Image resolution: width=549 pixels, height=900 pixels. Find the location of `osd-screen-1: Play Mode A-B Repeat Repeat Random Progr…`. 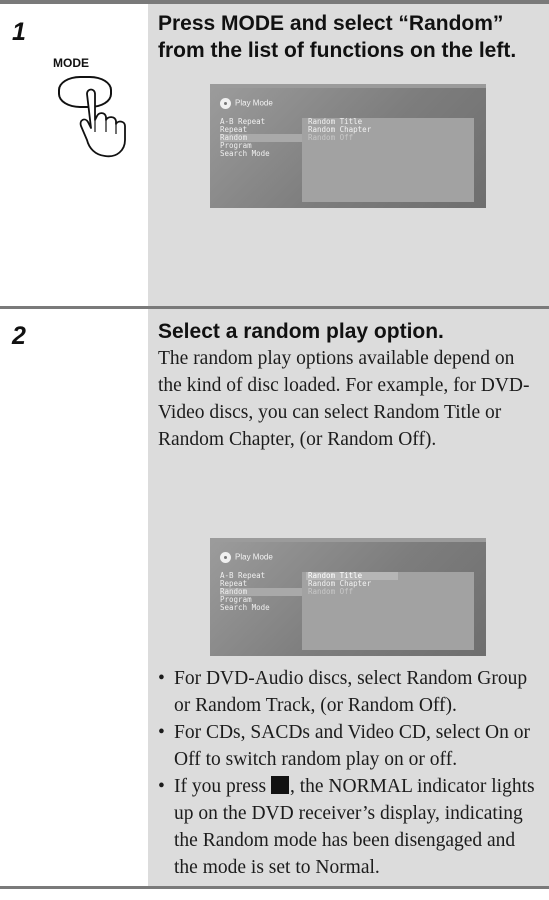

osd-screen-1: Play Mode A-B Repeat Repeat Random Progr… is located at coordinates (348, 146).